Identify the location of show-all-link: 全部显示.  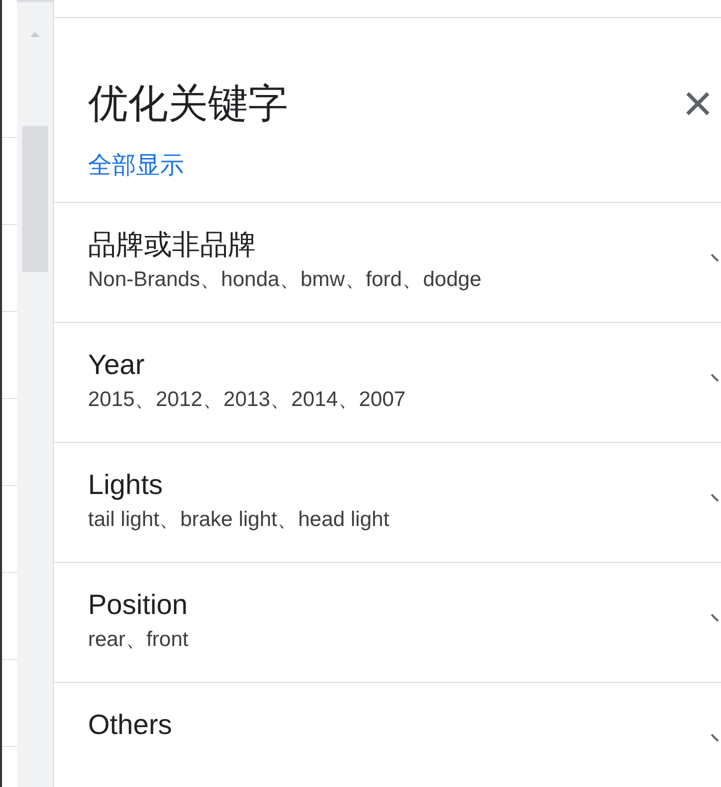
(136, 166).